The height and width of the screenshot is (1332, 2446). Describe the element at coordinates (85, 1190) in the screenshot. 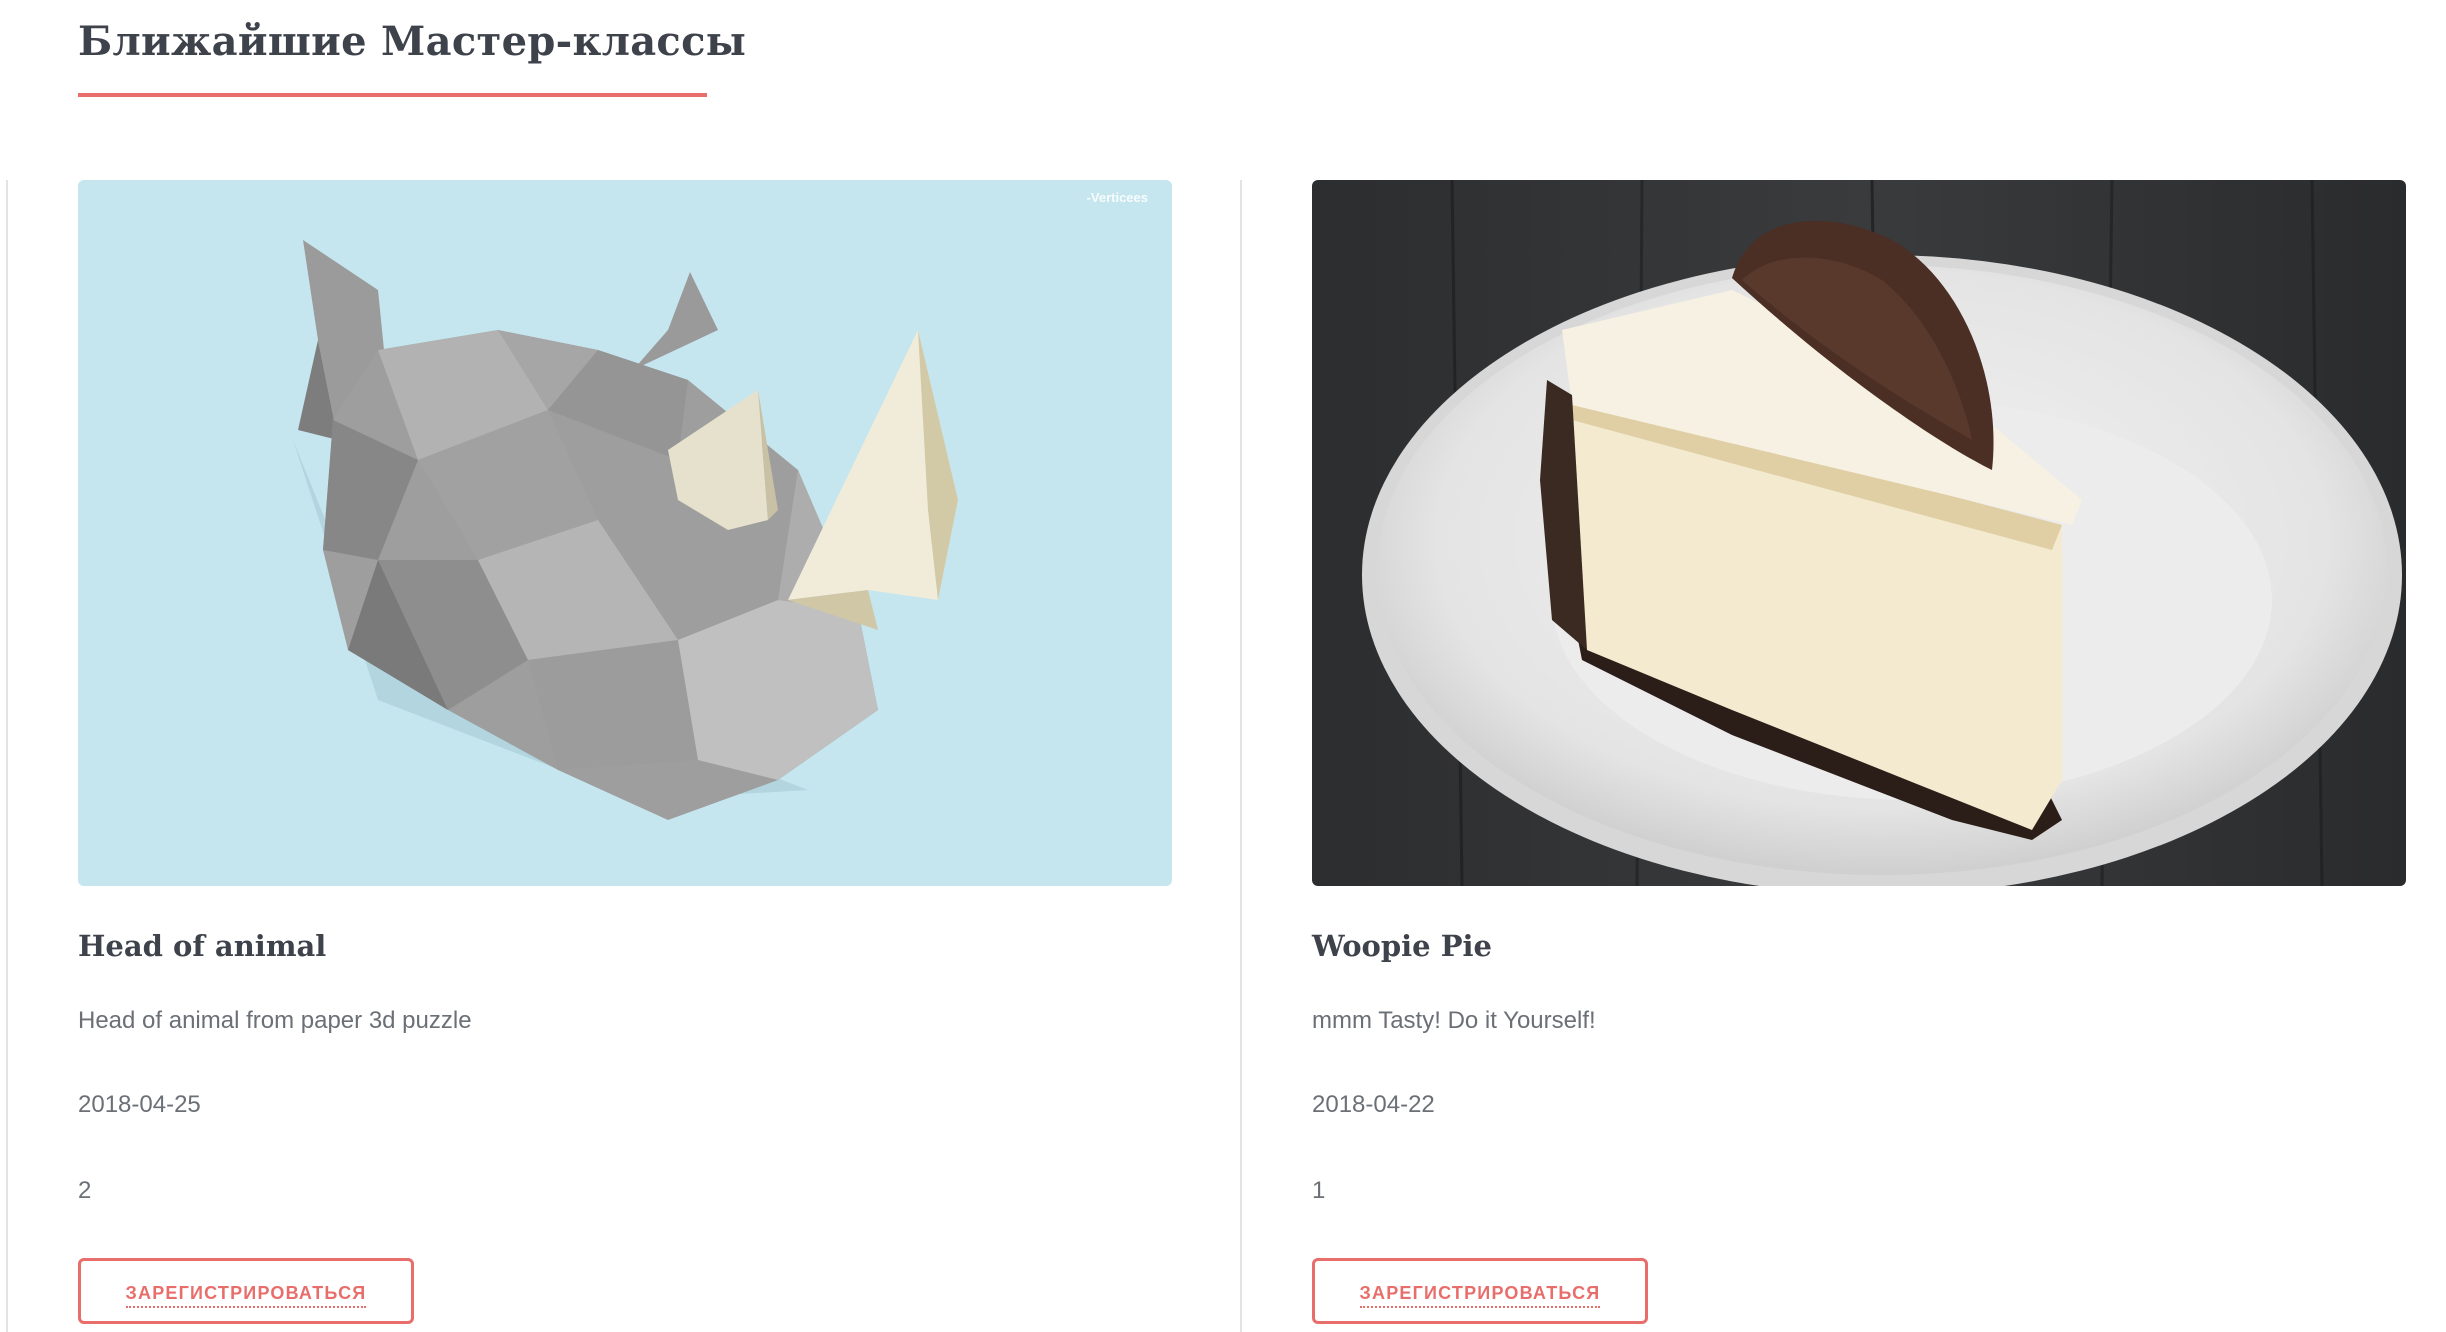

I see `workshop-count: 2` at that location.